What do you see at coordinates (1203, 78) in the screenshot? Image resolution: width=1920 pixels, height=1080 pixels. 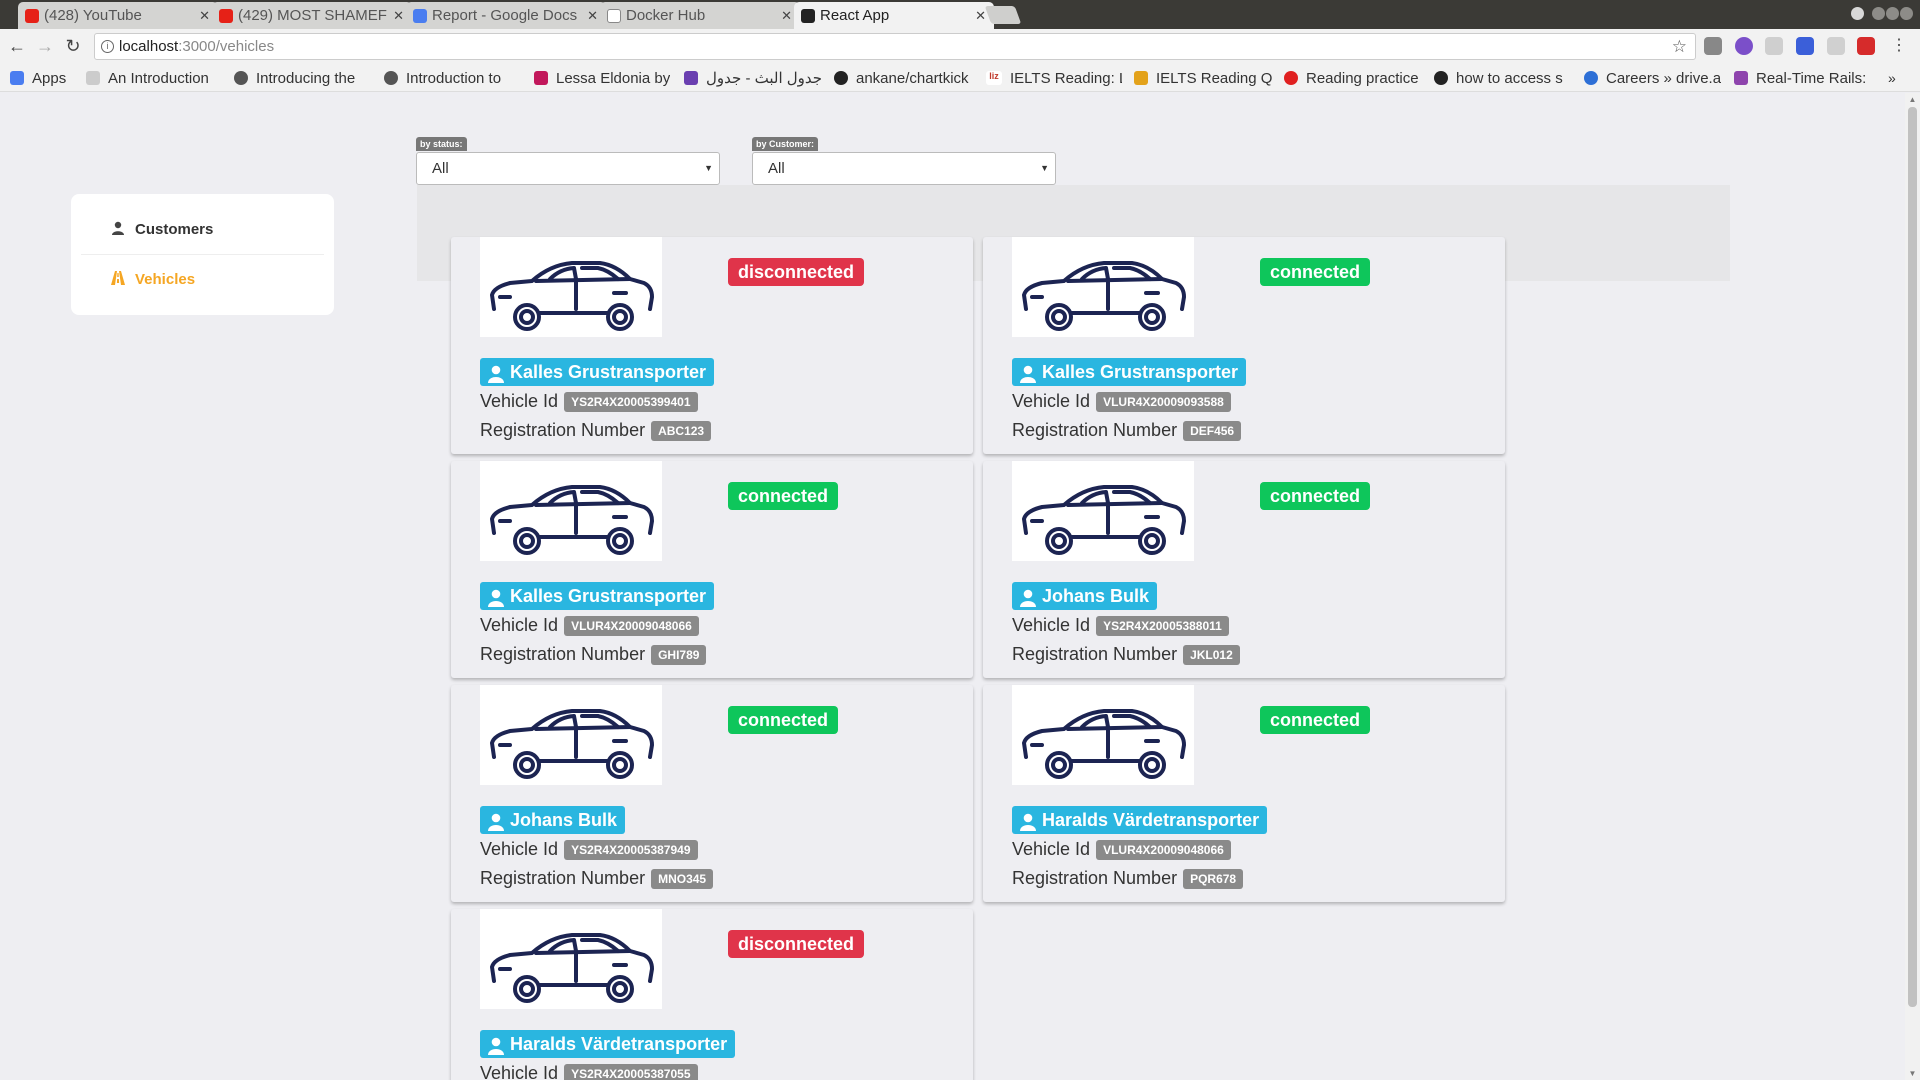 I see `bookmark-item: IELTS Reading Q` at bounding box center [1203, 78].